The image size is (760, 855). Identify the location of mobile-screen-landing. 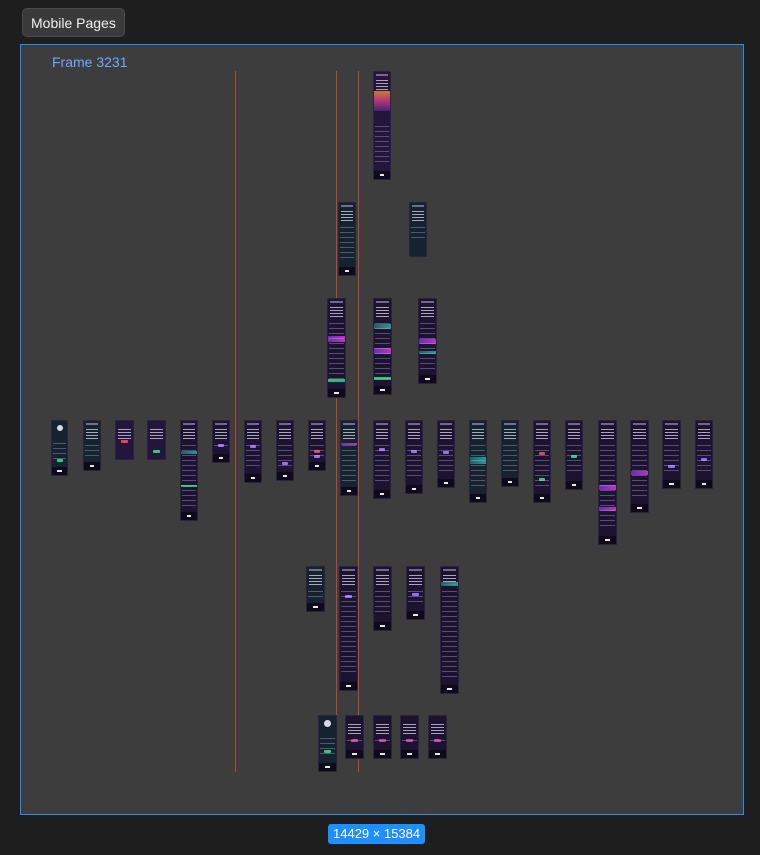
(382, 125).